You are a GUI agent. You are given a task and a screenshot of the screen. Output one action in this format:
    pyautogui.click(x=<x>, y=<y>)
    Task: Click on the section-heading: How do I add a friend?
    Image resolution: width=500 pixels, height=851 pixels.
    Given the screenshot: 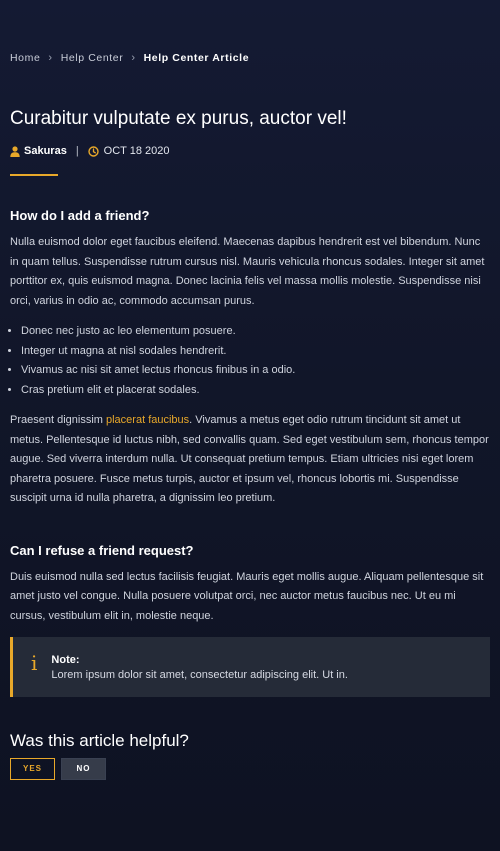 What is the action you would take?
    pyautogui.click(x=80, y=215)
    